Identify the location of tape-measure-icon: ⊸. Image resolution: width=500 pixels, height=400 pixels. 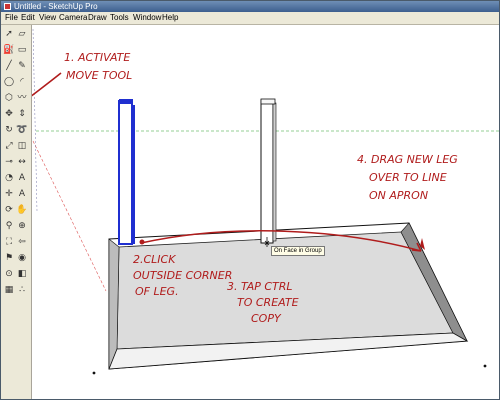
(9, 162).